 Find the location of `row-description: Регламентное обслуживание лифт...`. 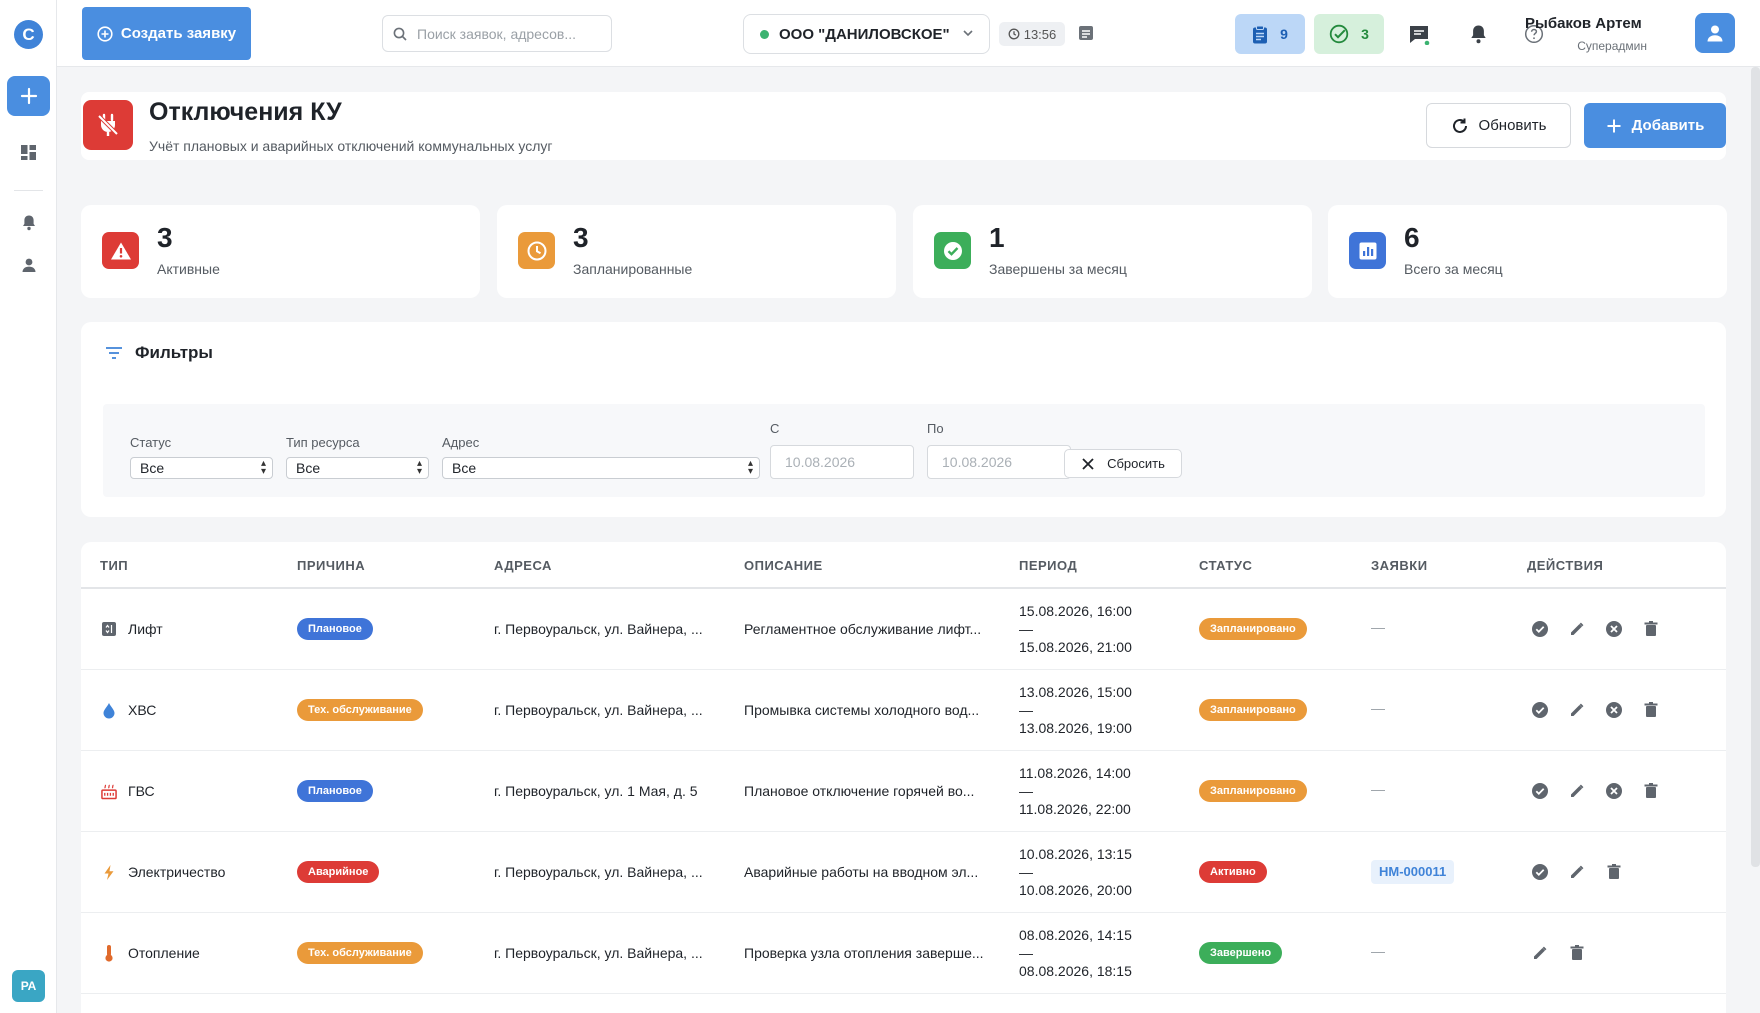

row-description: Регламентное обслуживание лифт... is located at coordinates (863, 629).